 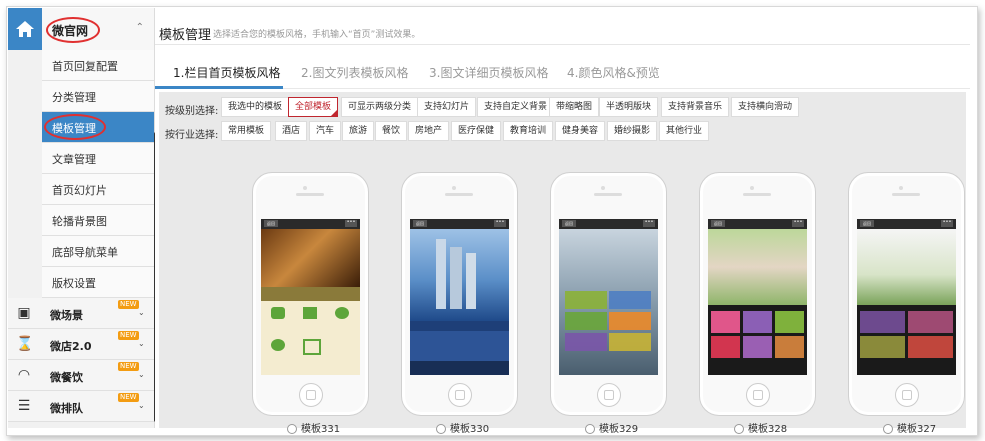 I want to click on filter-level-label: 按级别选择:, so click(x=192, y=111).